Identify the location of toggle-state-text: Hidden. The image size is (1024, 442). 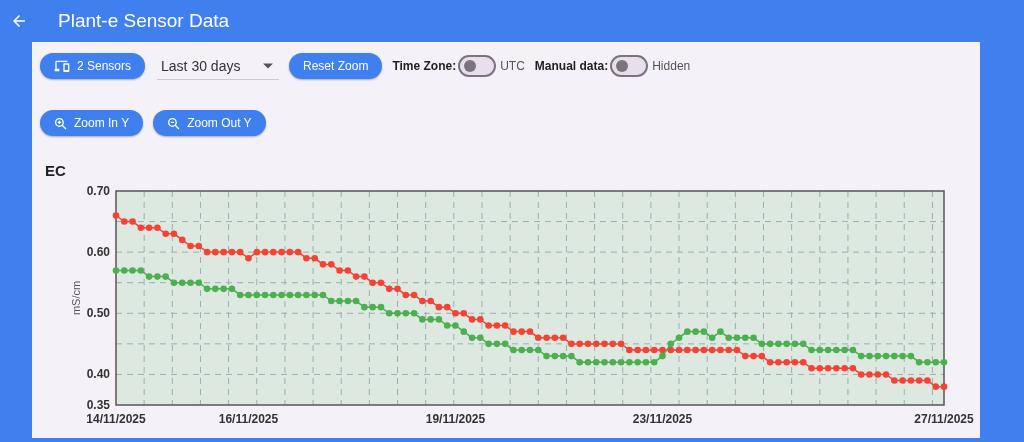
(671, 66).